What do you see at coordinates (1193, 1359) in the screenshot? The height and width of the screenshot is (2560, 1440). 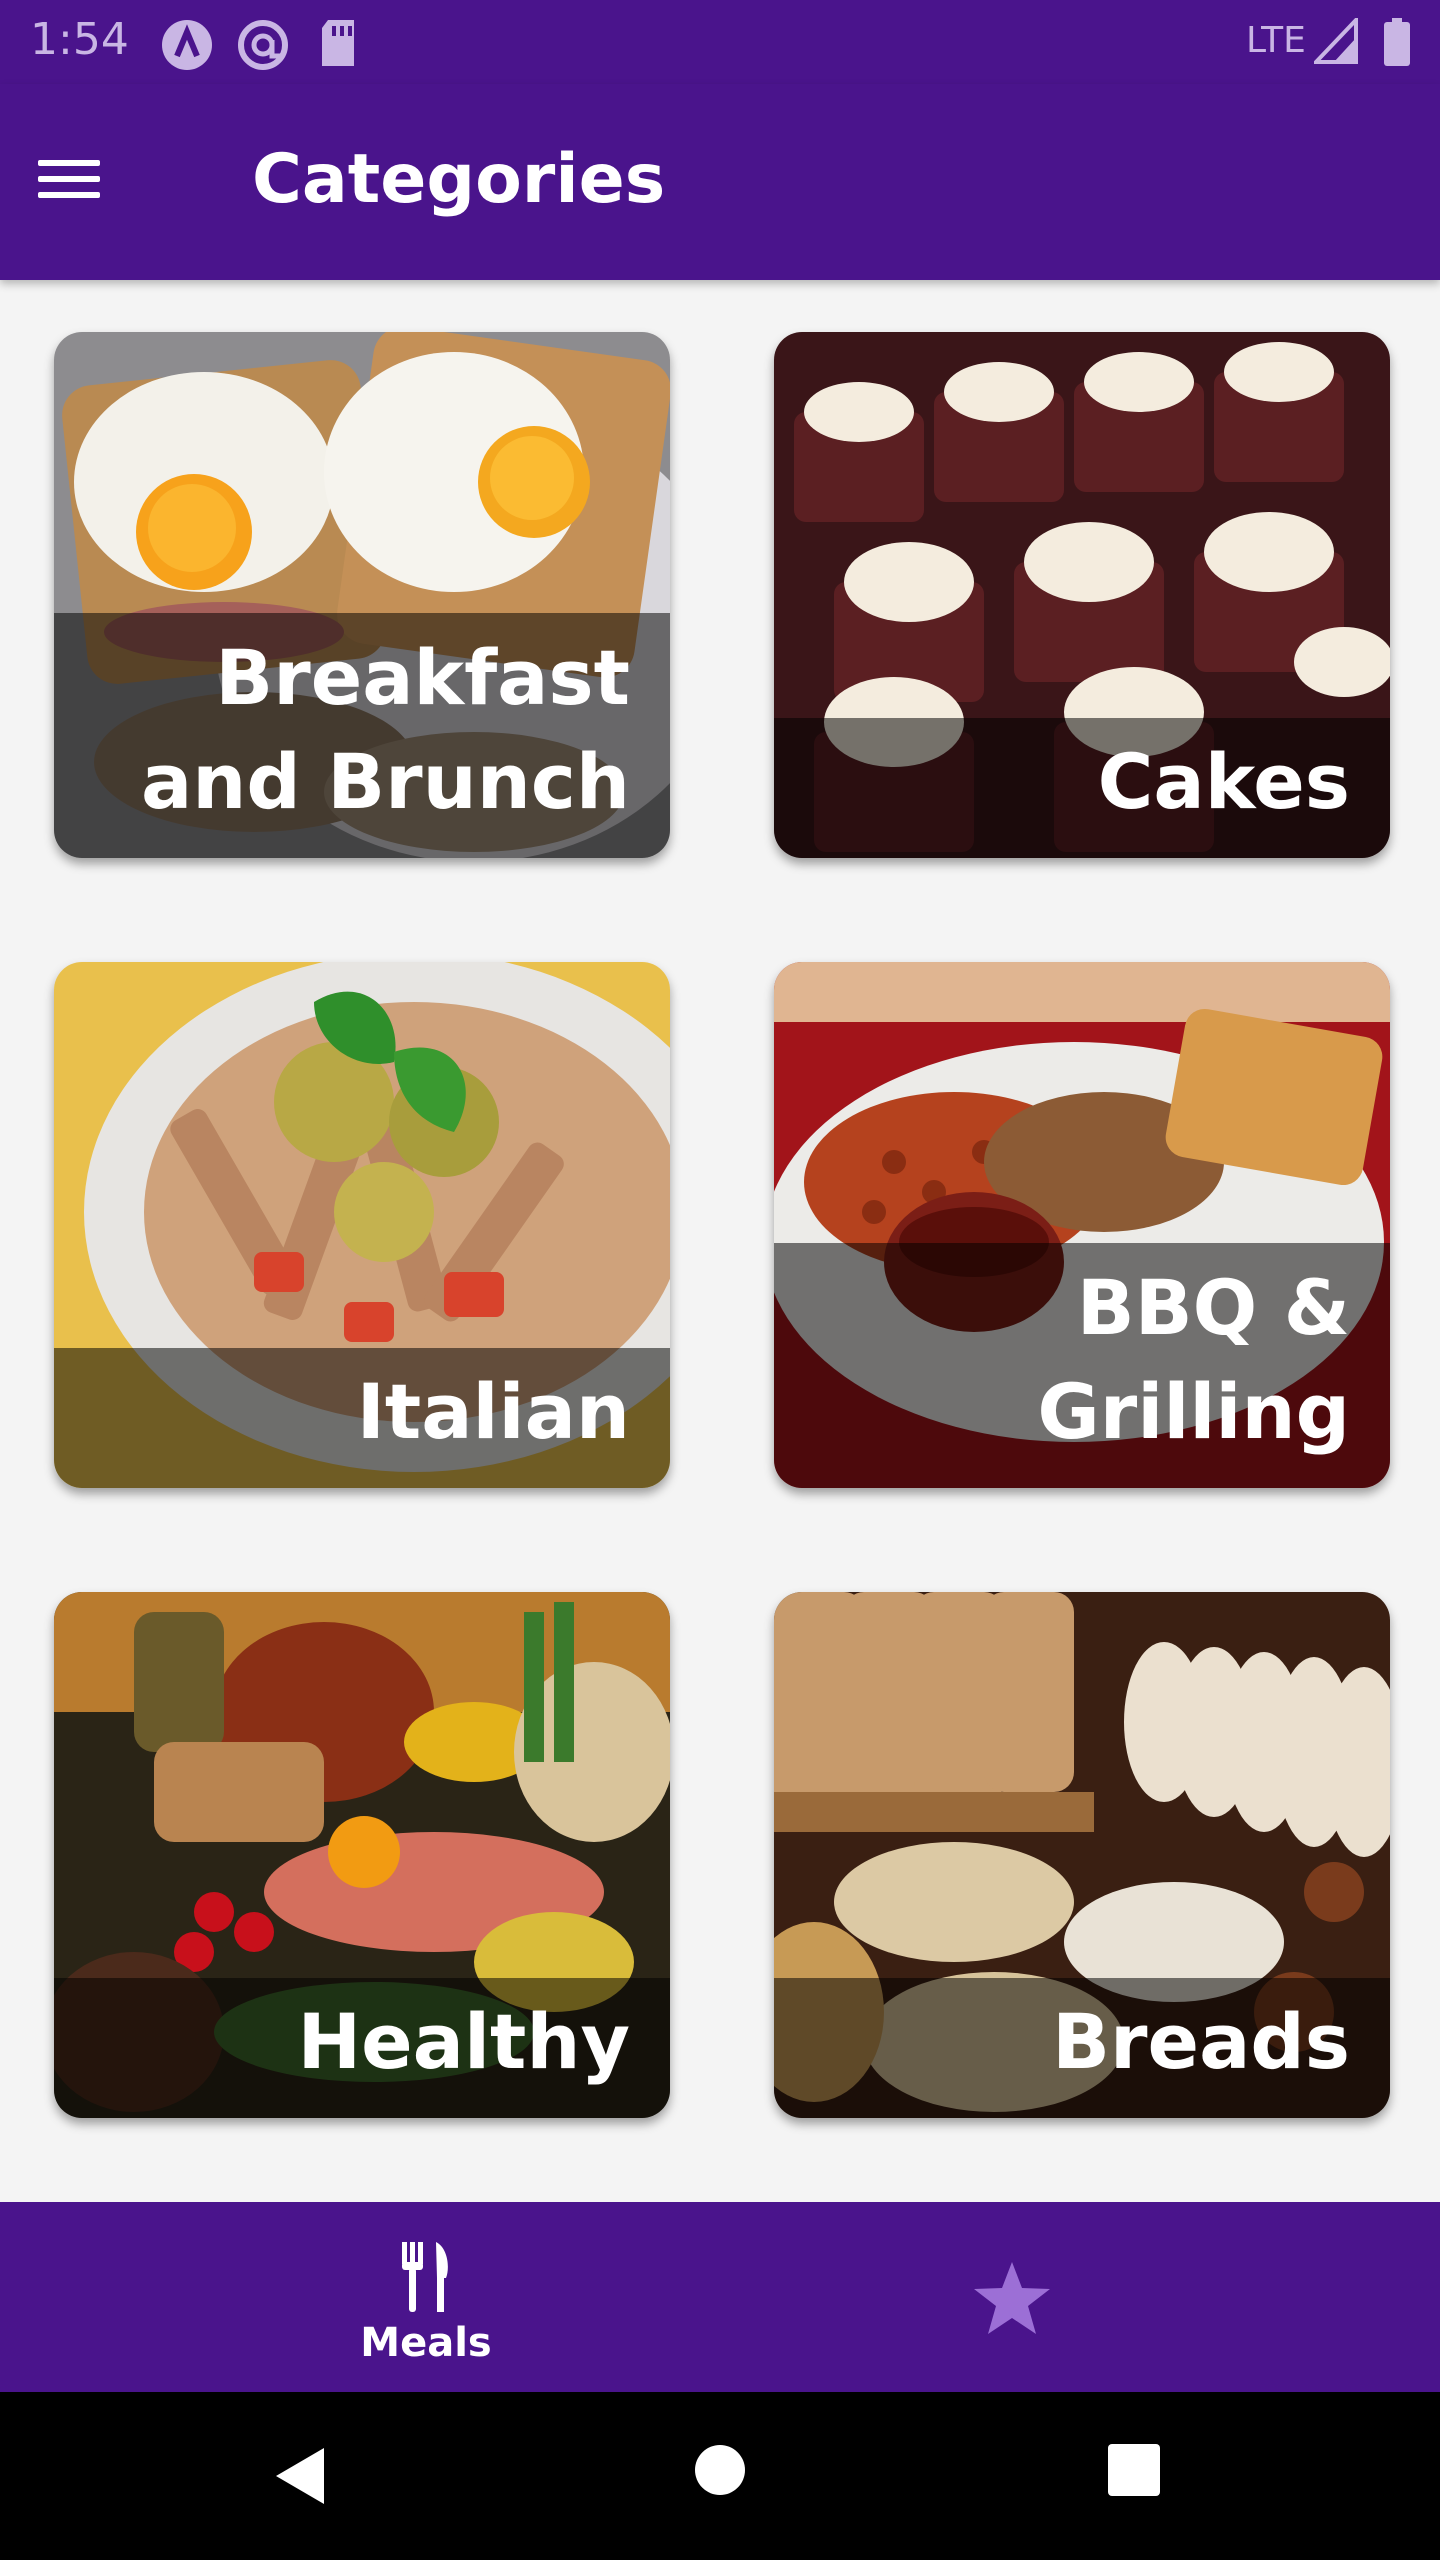 I see `category-label: BBQ & Grilling` at bounding box center [1193, 1359].